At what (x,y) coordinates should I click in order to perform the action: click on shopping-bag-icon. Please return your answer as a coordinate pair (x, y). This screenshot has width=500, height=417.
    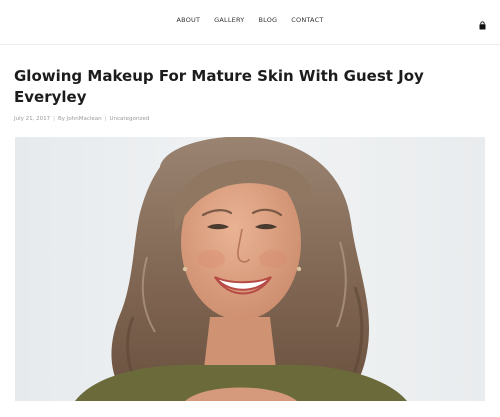
    Looking at the image, I should click on (482, 23).